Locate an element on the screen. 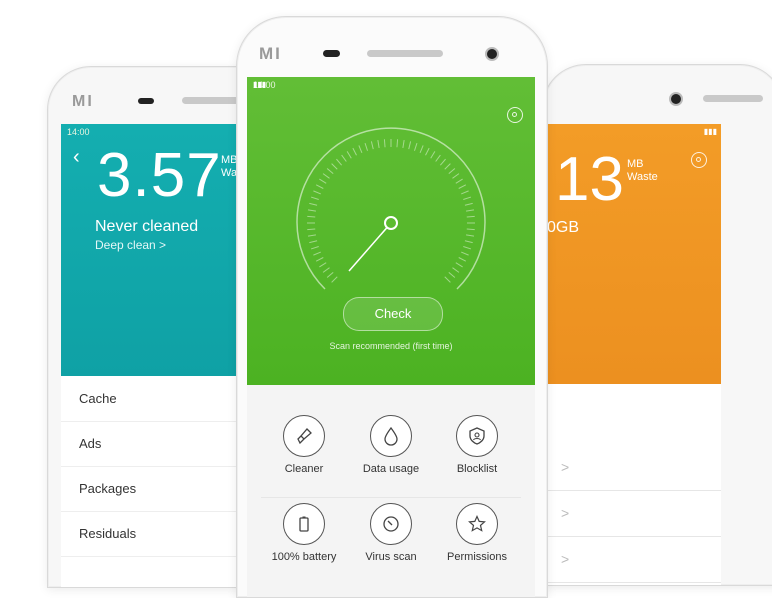 Image resolution: width=772 pixels, height=598 pixels. deep-clean-link: Deep clean > is located at coordinates (130, 245).